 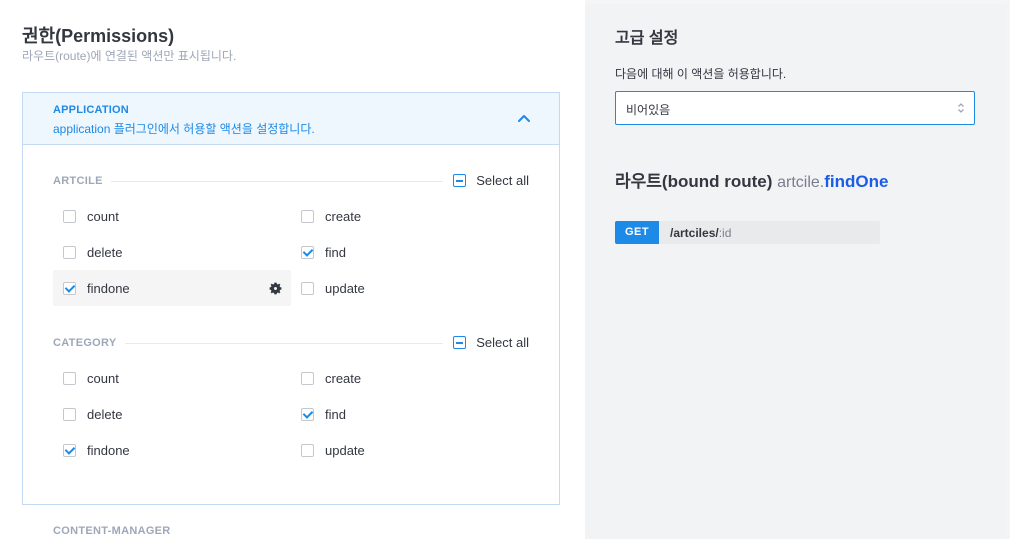 What do you see at coordinates (701, 74) in the screenshot?
I see `advanced-description: 다음에 대해 이 액션을 허용합니다.` at bounding box center [701, 74].